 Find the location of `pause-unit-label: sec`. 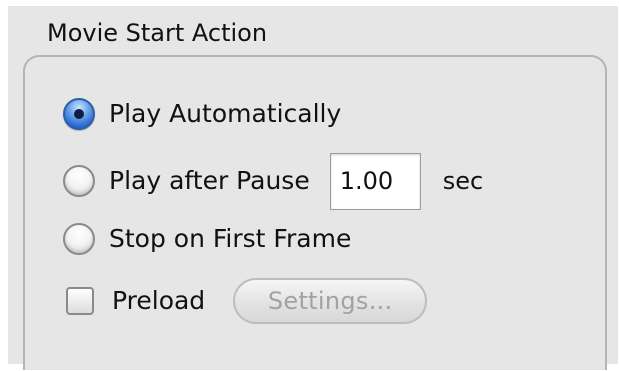

pause-unit-label: sec is located at coordinates (463, 181).